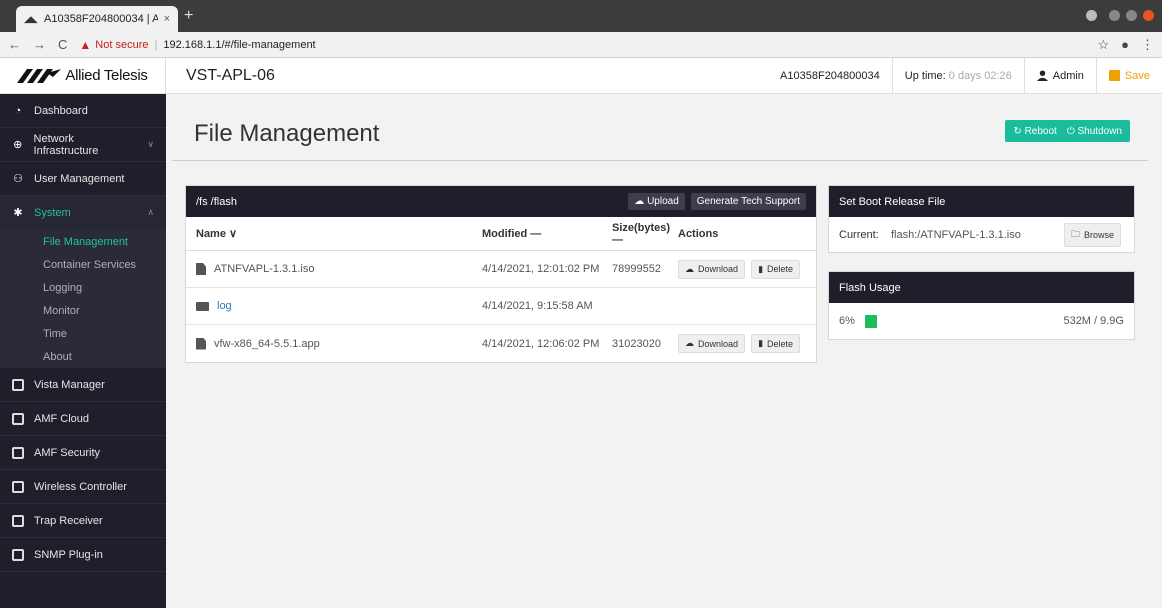 This screenshot has height=608, width=1162. Describe the element at coordinates (1040, 131) in the screenshot. I see `reboot-label: Reboot` at that location.